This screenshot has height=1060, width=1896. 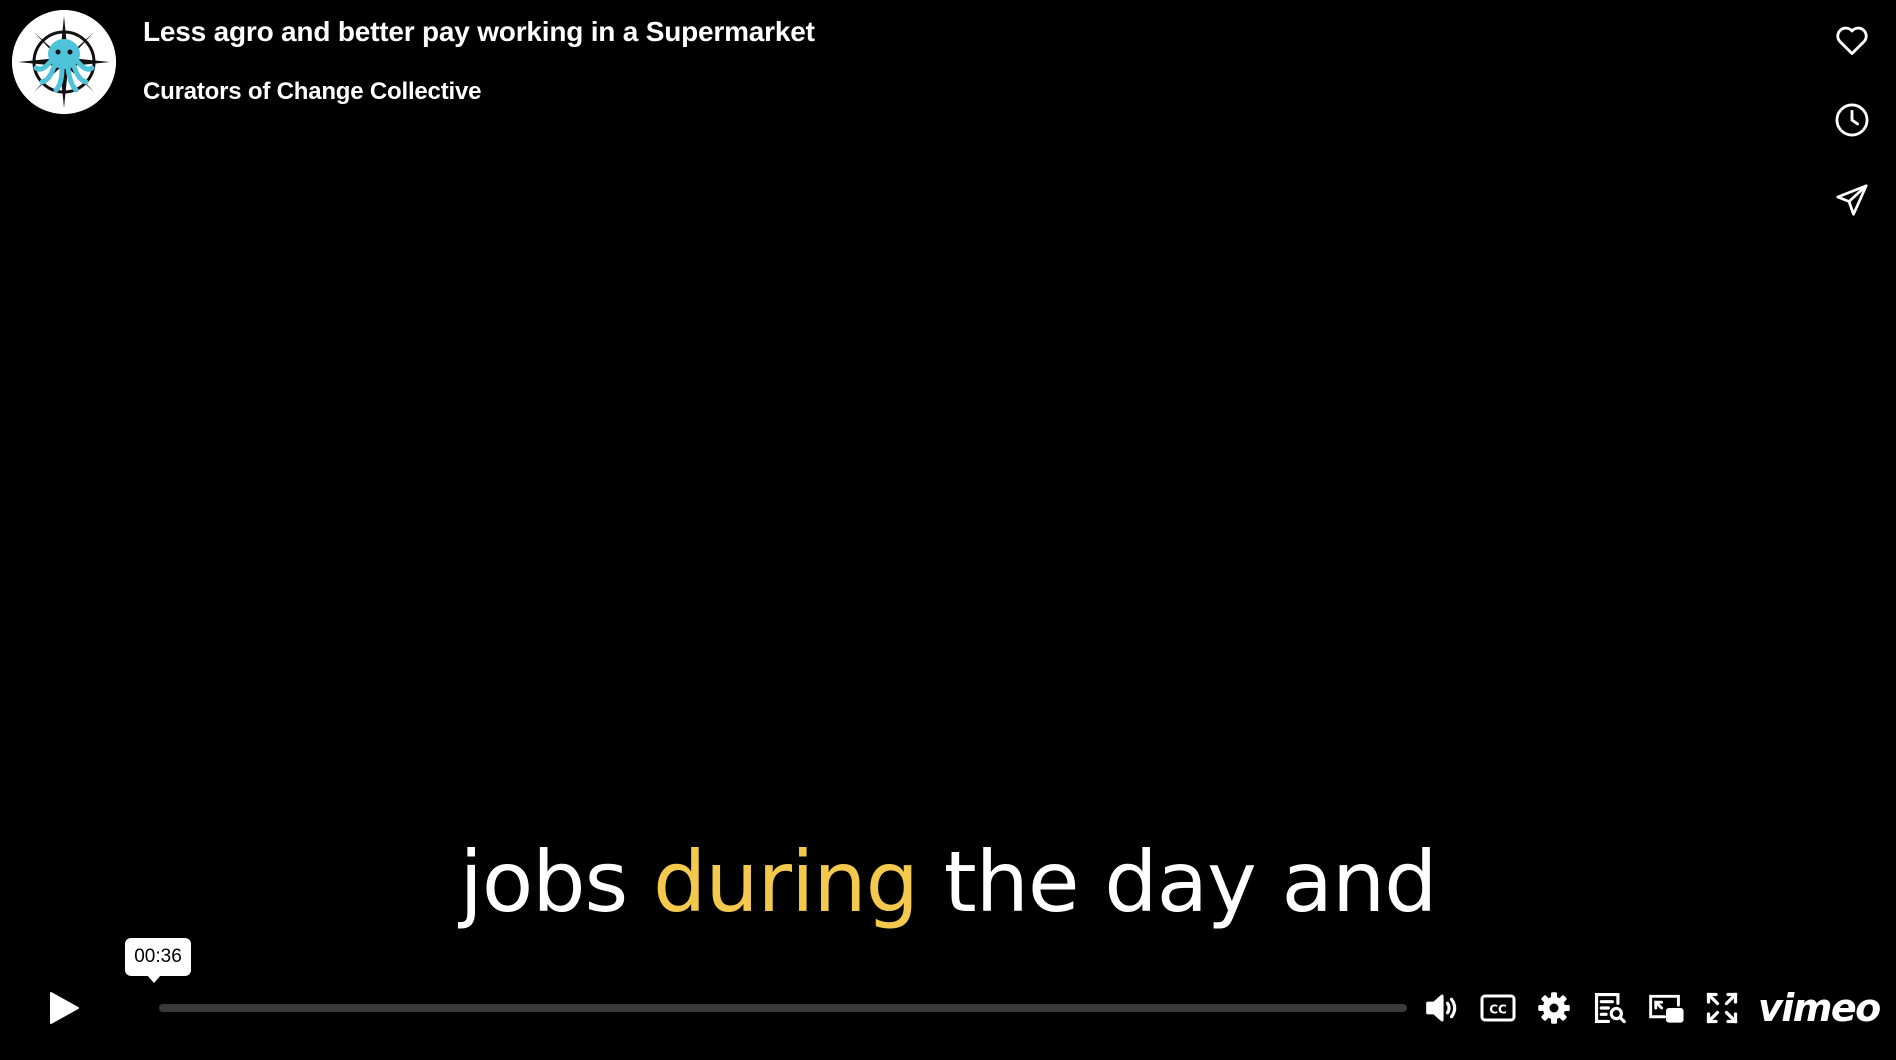 I want to click on control-bar: 00:36 CC vimeo, so click(x=948, y=999).